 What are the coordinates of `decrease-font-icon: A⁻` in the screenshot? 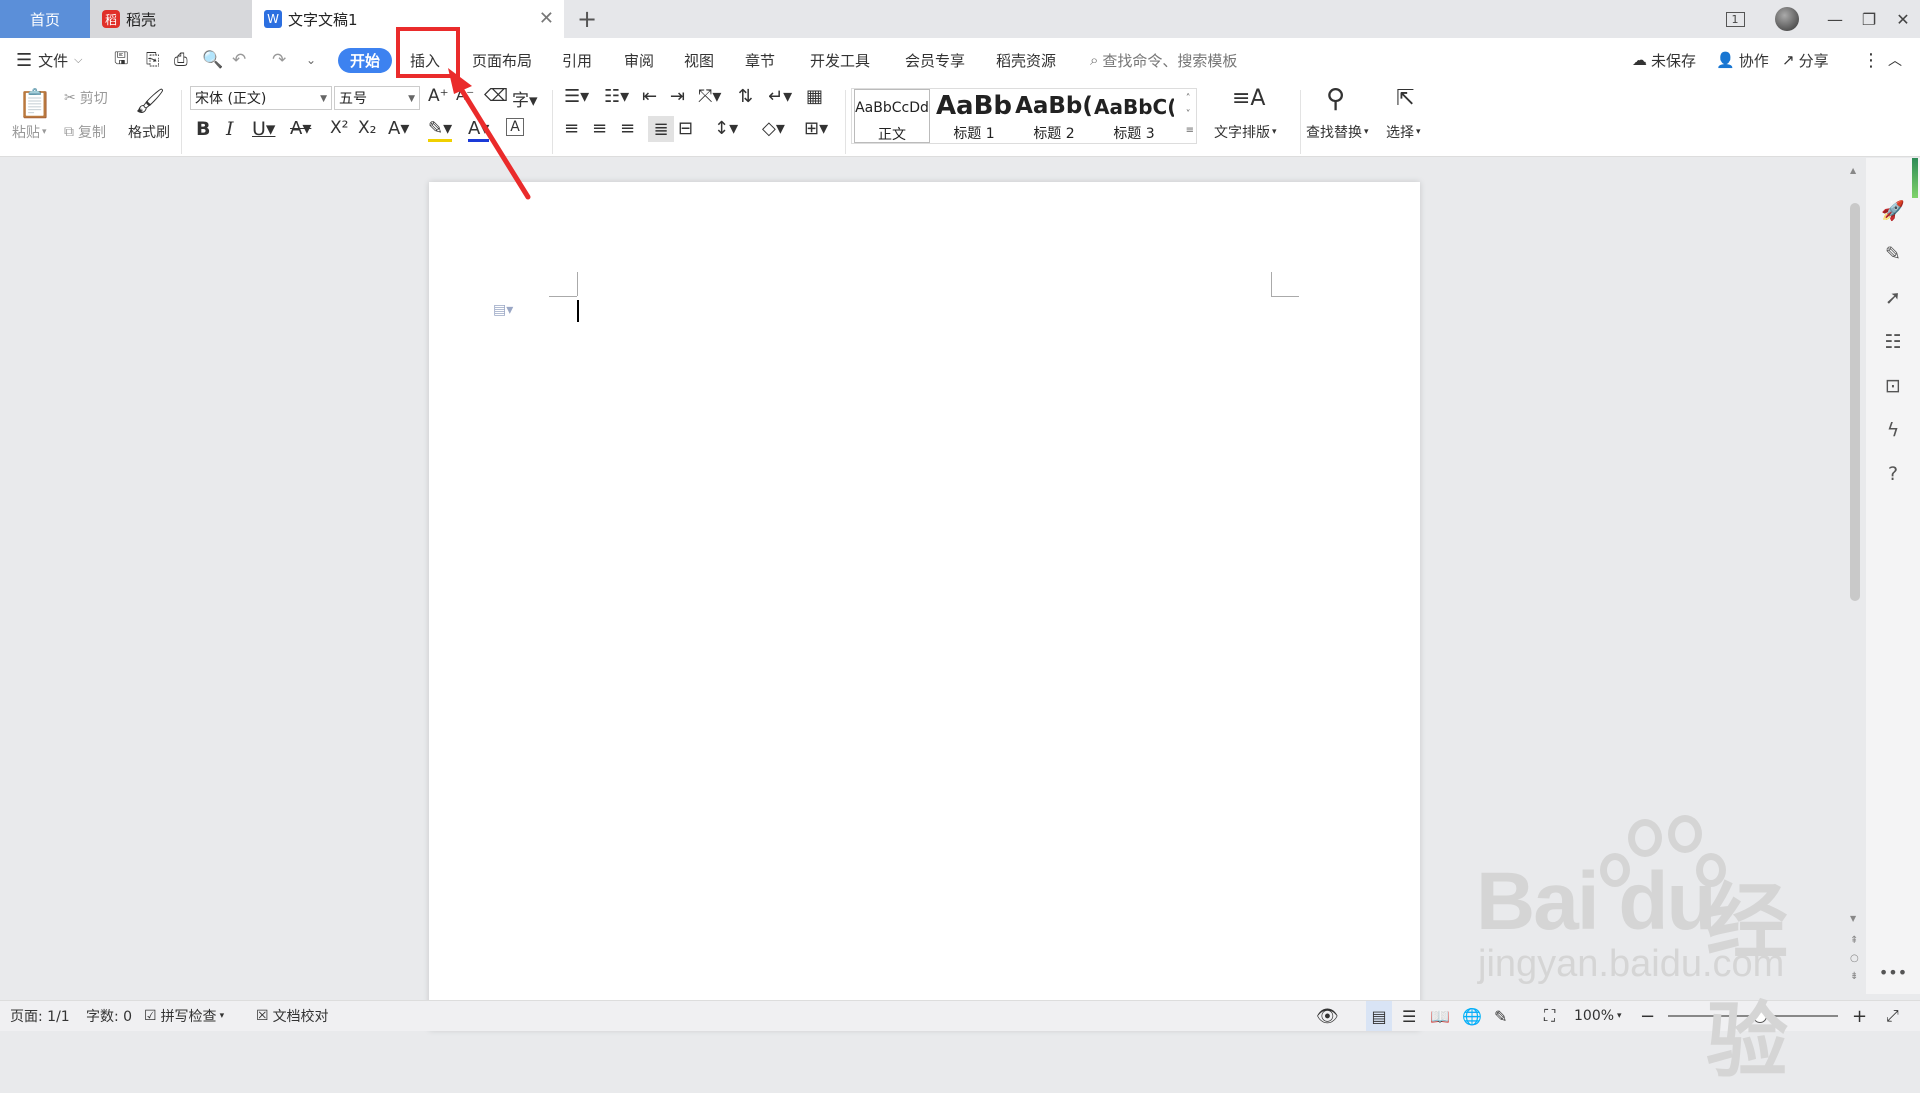 It's located at (465, 95).